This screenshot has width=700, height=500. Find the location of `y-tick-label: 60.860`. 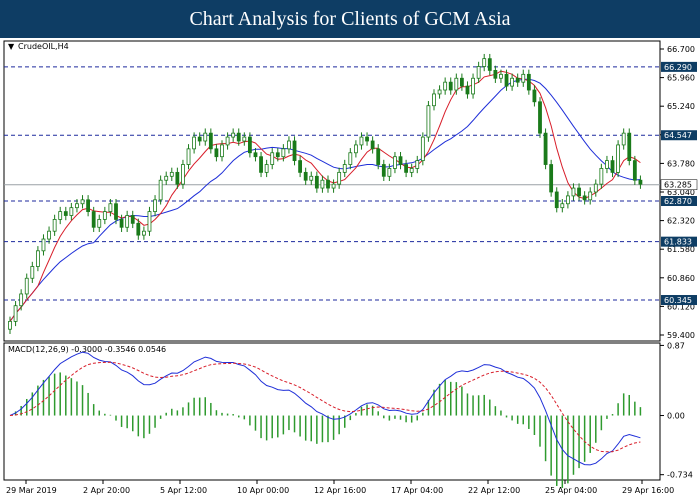

y-tick-label: 60.860 is located at coordinates (681, 278).